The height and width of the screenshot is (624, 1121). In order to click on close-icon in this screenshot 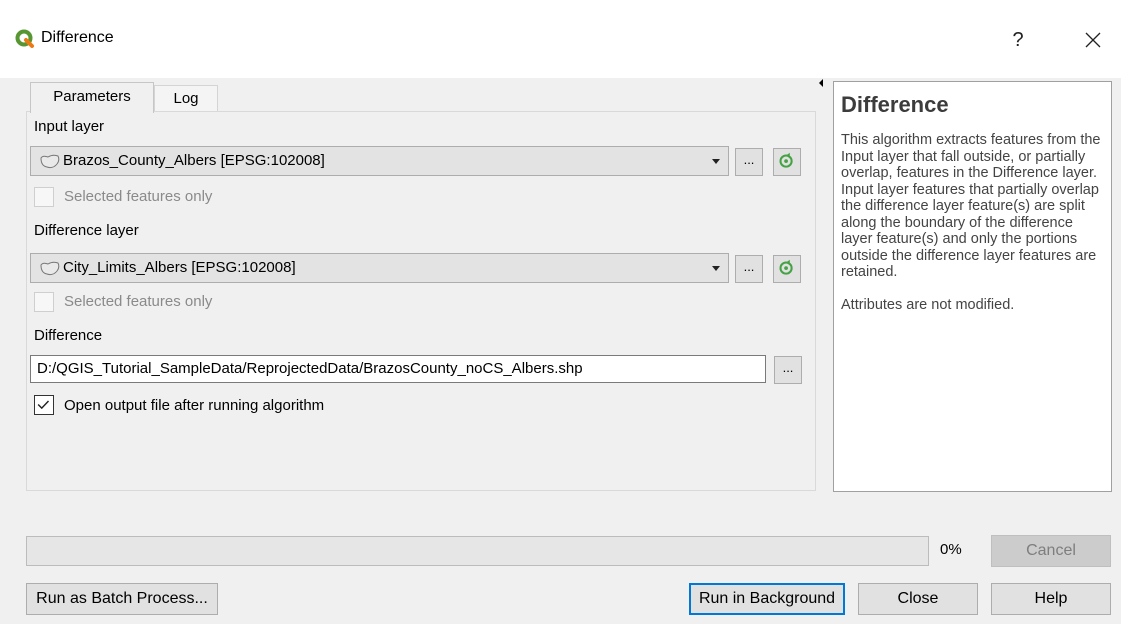, I will do `click(1093, 40)`.